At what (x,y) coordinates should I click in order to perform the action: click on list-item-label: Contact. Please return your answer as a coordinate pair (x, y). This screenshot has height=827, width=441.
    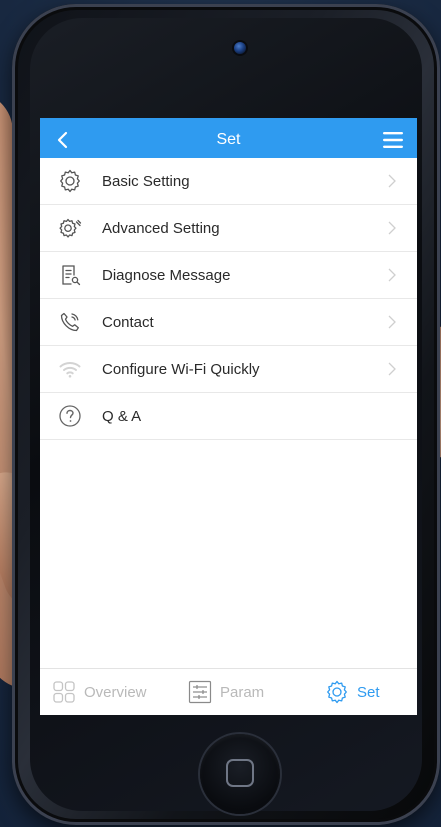
    Looking at the image, I should click on (128, 322).